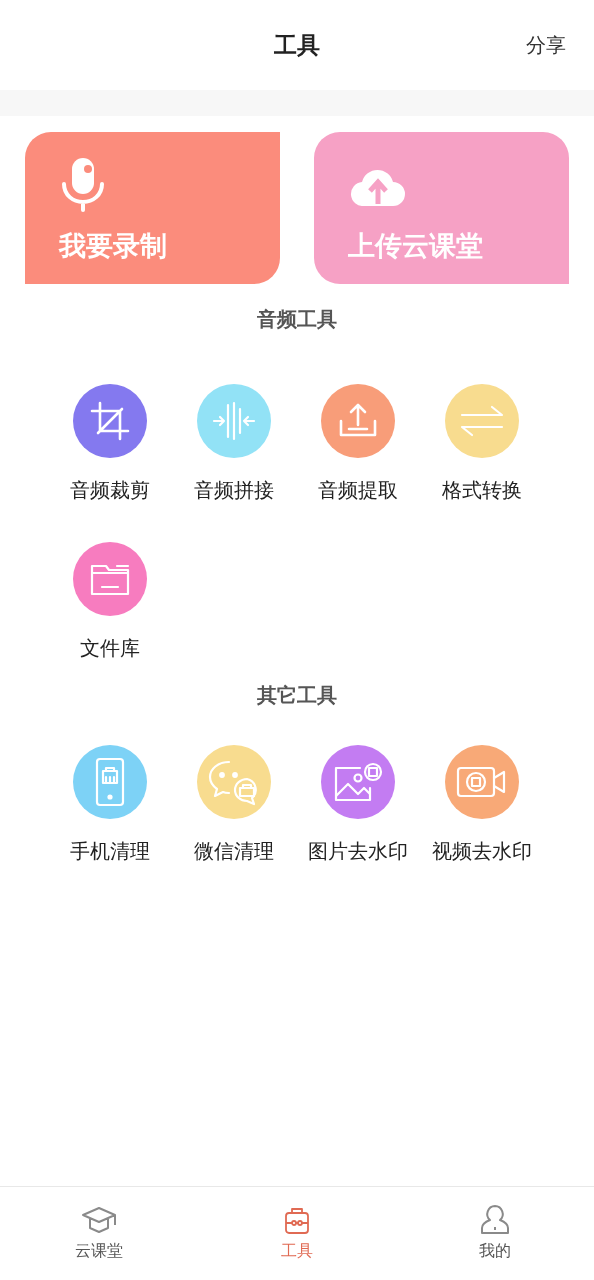  Describe the element at coordinates (546, 45) in the screenshot. I see `share-button: 分享` at that location.